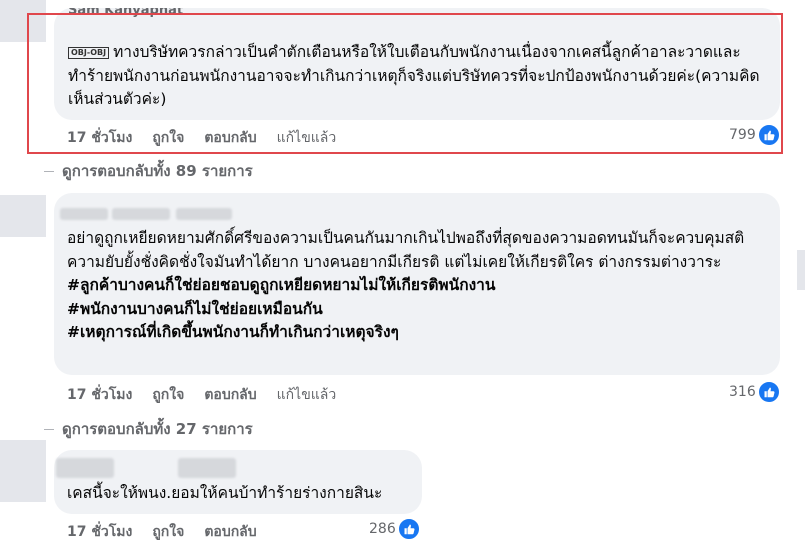  What do you see at coordinates (195, 309) in the screenshot?
I see `hashtag-link: #พนักงานบางคนก็ไม่ใช่ย่อยเหมือนกัน` at bounding box center [195, 309].